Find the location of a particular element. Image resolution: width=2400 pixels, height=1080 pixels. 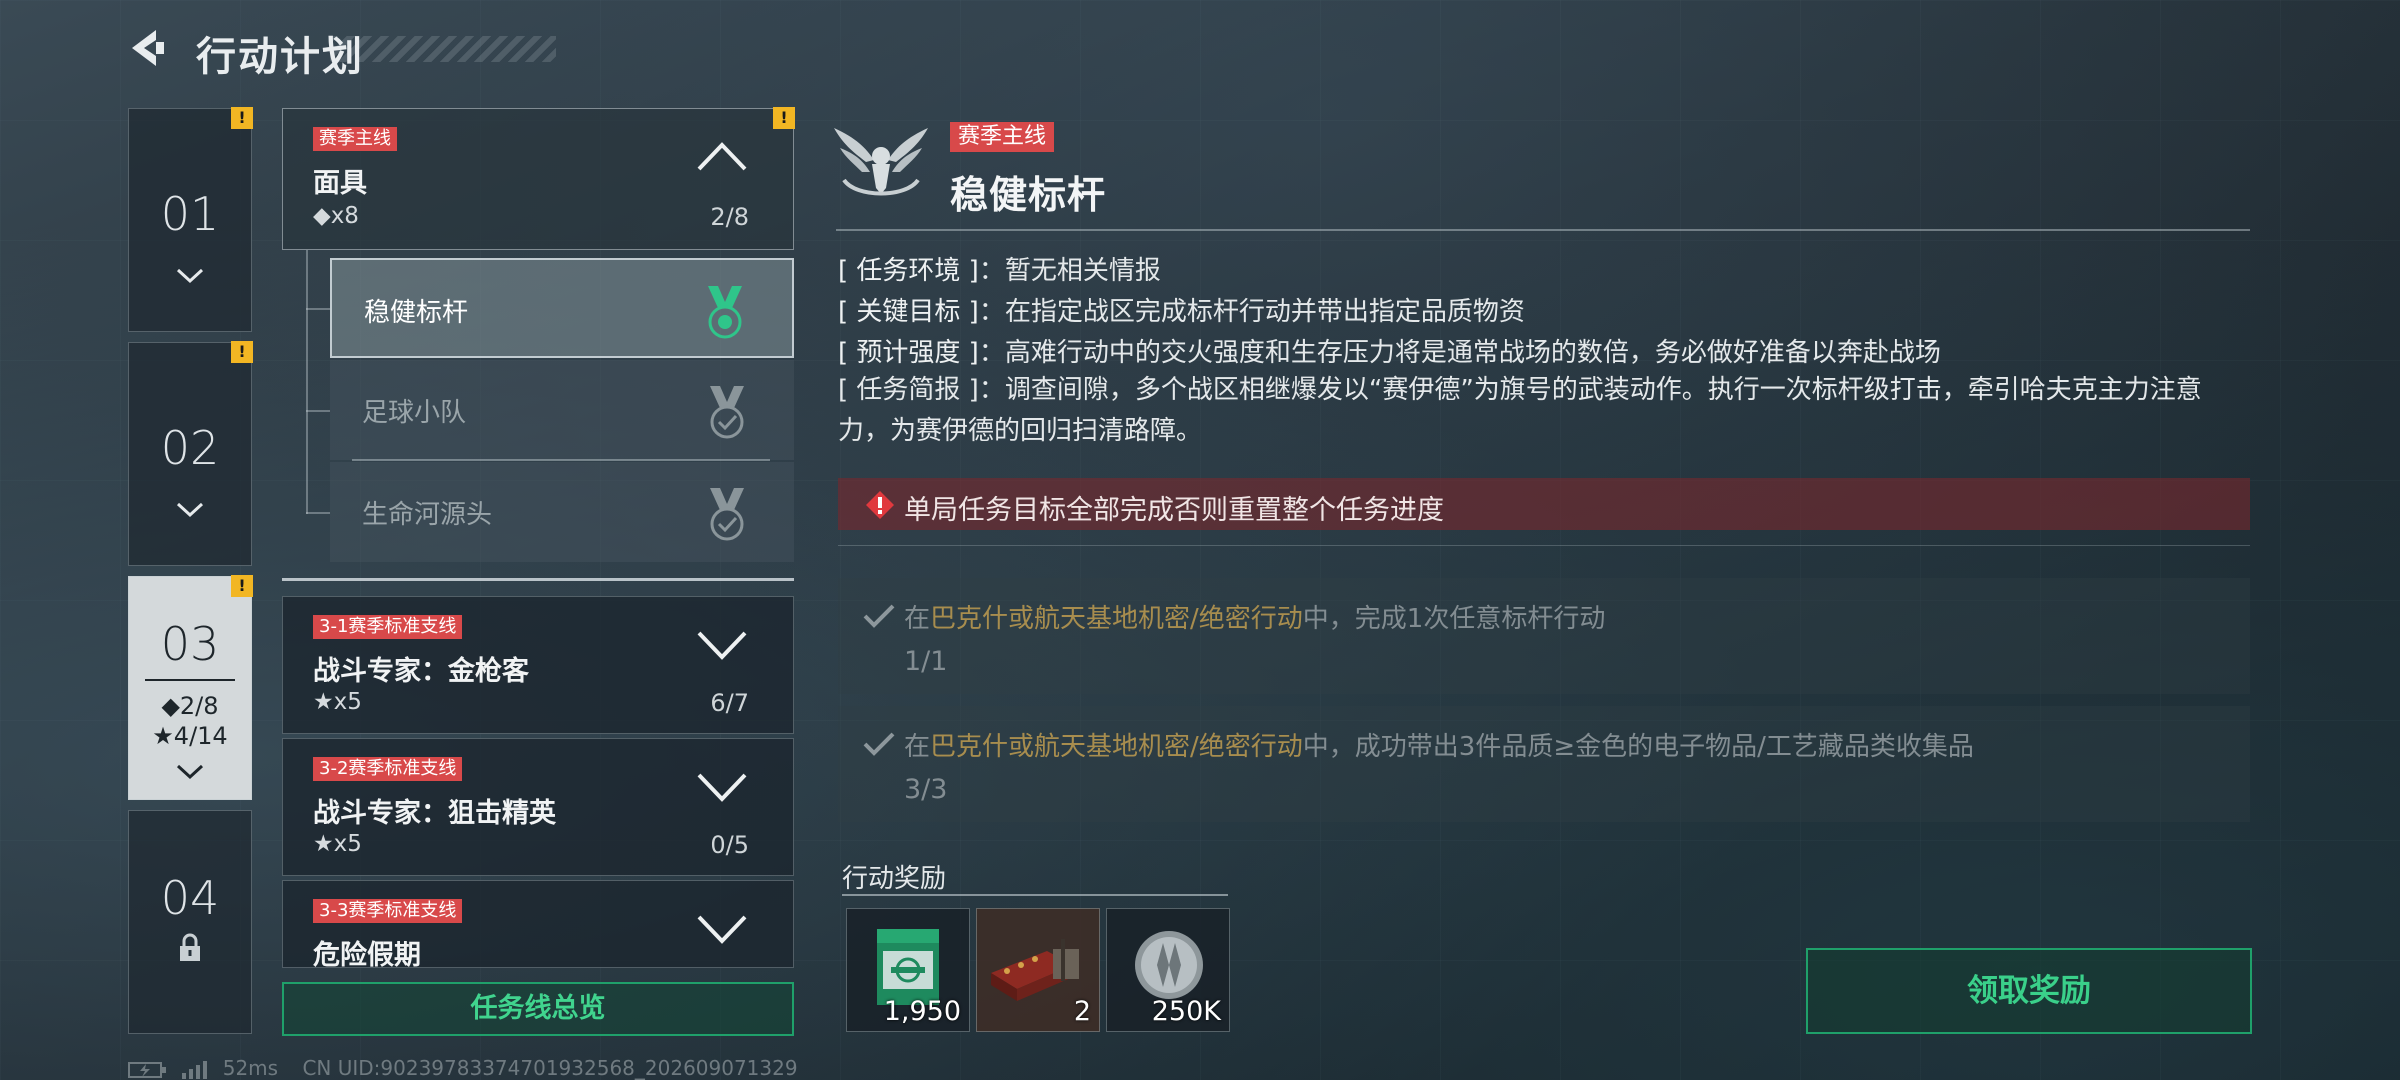

sub-mission-item: 稳健标杆 is located at coordinates (562, 308).